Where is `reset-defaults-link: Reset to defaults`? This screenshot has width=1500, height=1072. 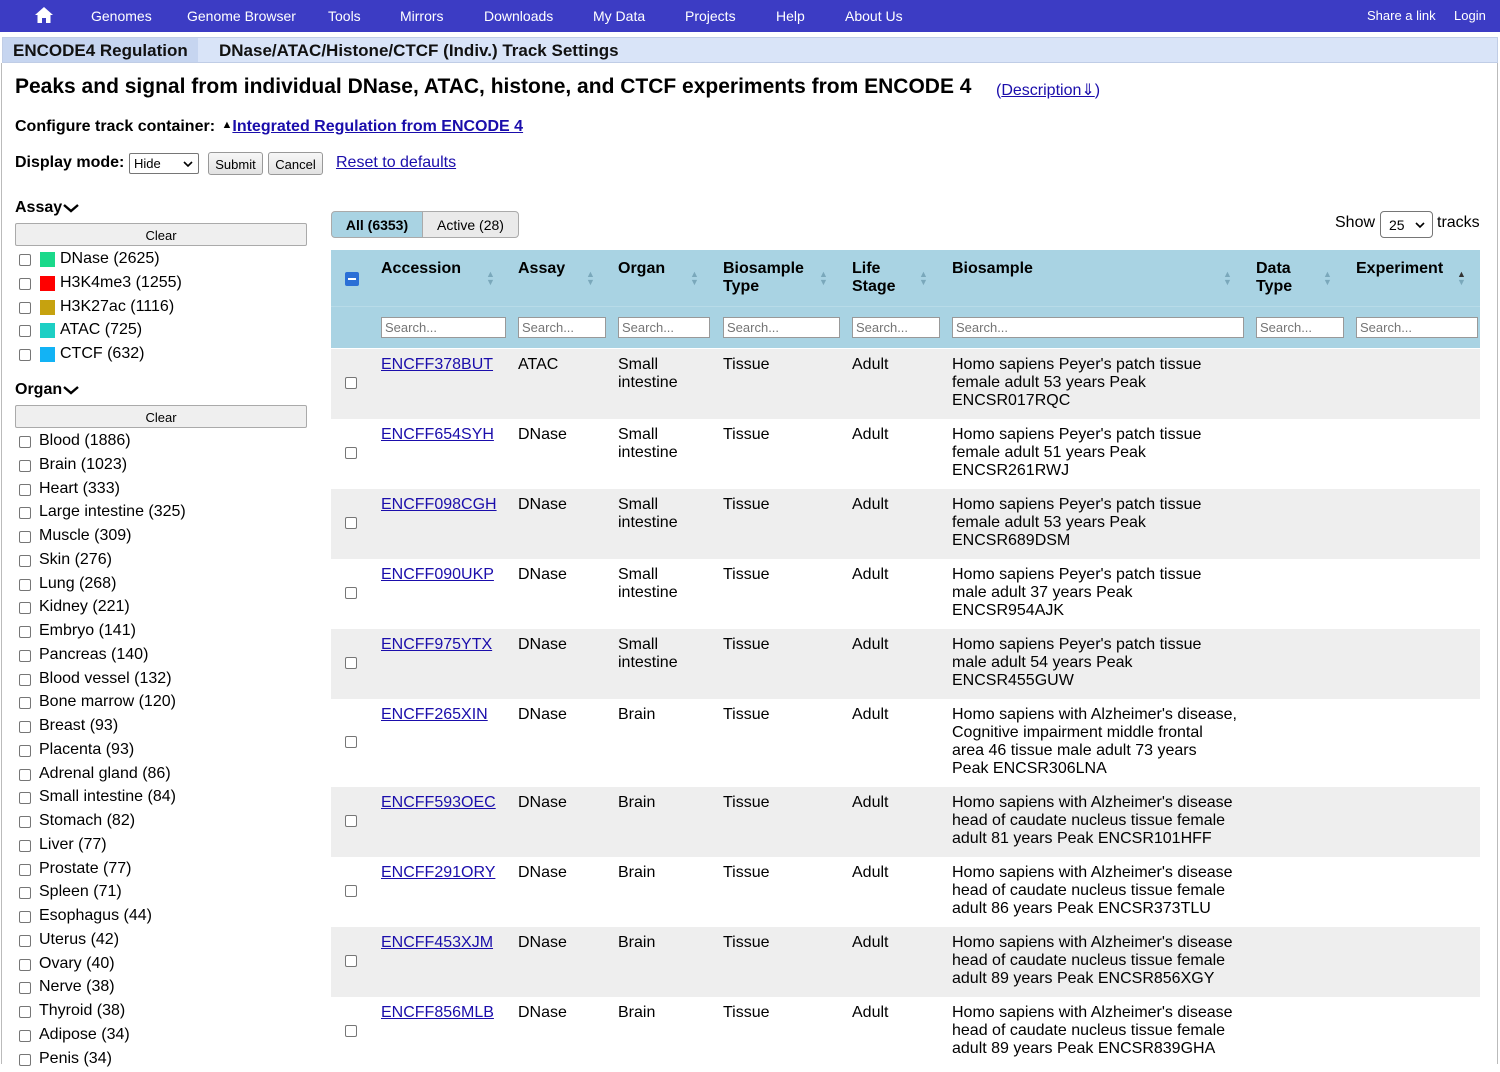
reset-defaults-link: Reset to defaults is located at coordinates (396, 163).